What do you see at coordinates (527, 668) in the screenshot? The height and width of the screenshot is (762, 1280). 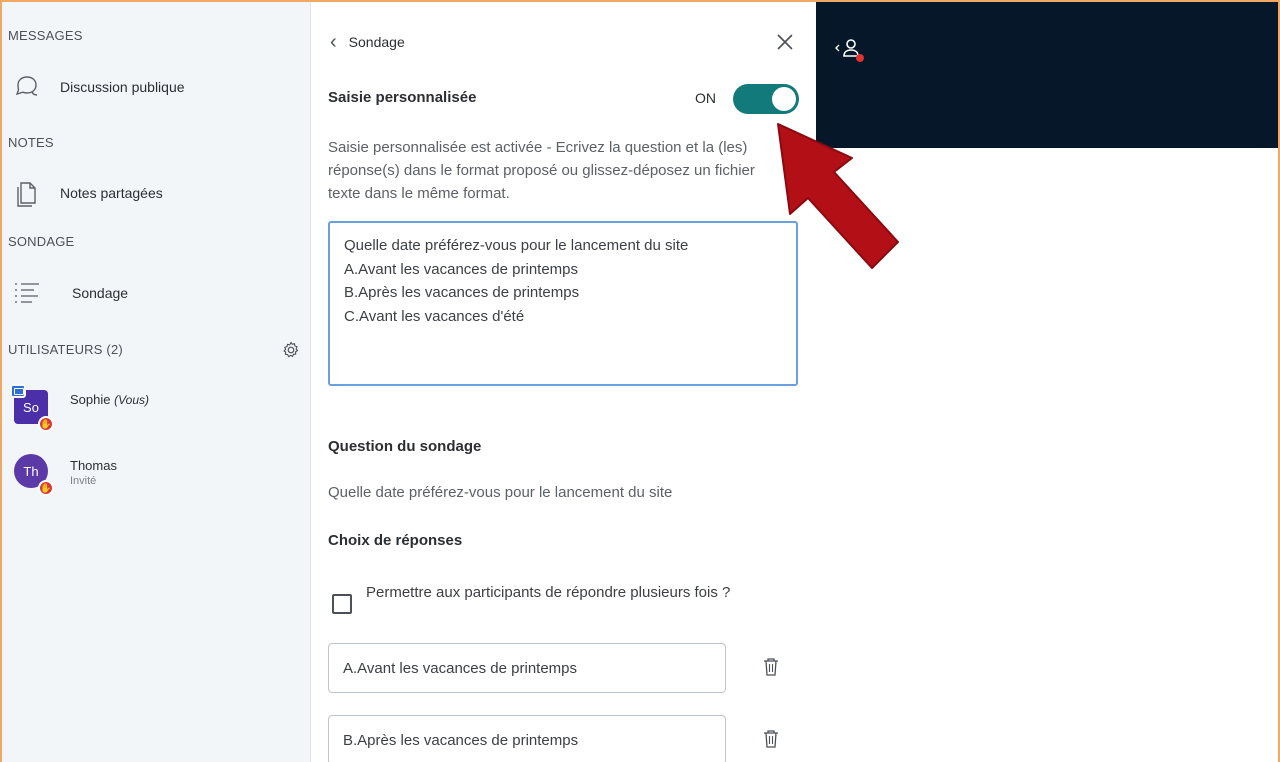 I see `answer-input-a: A.Avant les vacances de printemps` at bounding box center [527, 668].